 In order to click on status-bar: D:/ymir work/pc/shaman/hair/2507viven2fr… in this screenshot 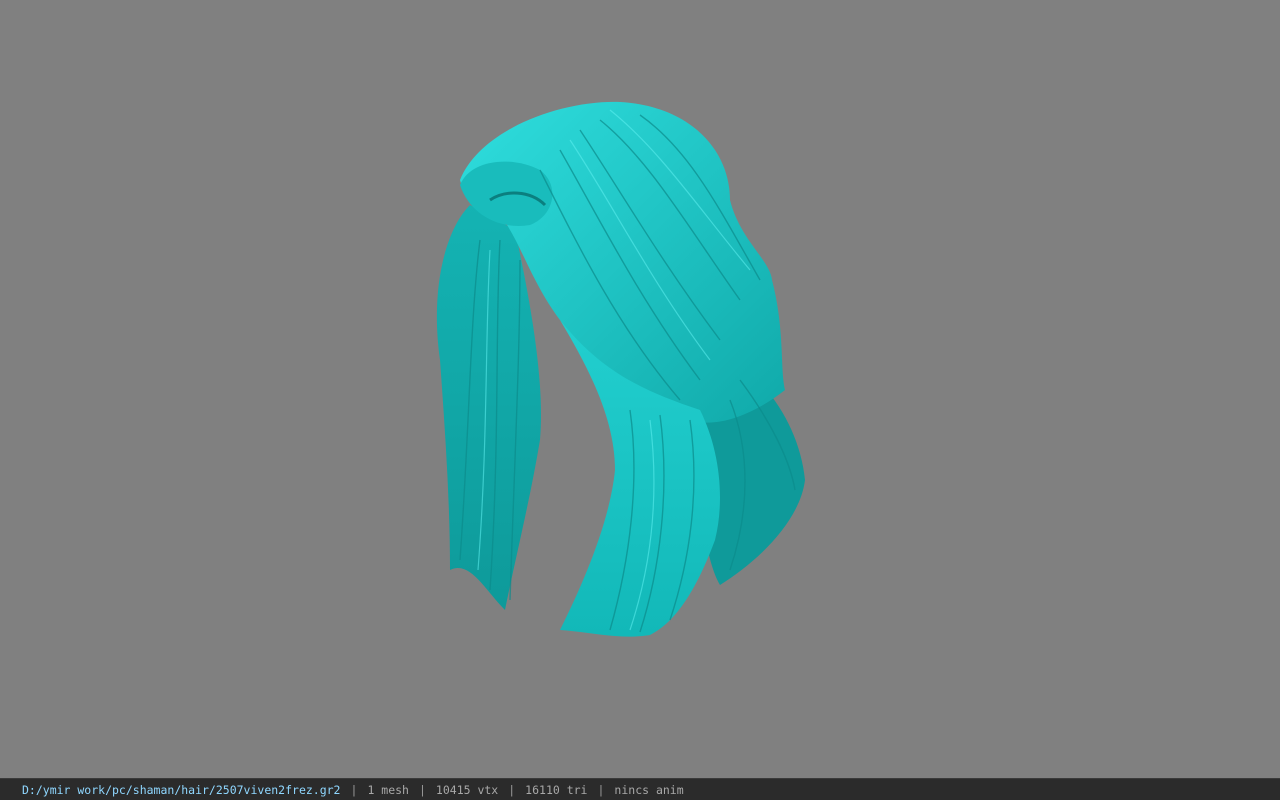, I will do `click(640, 789)`.